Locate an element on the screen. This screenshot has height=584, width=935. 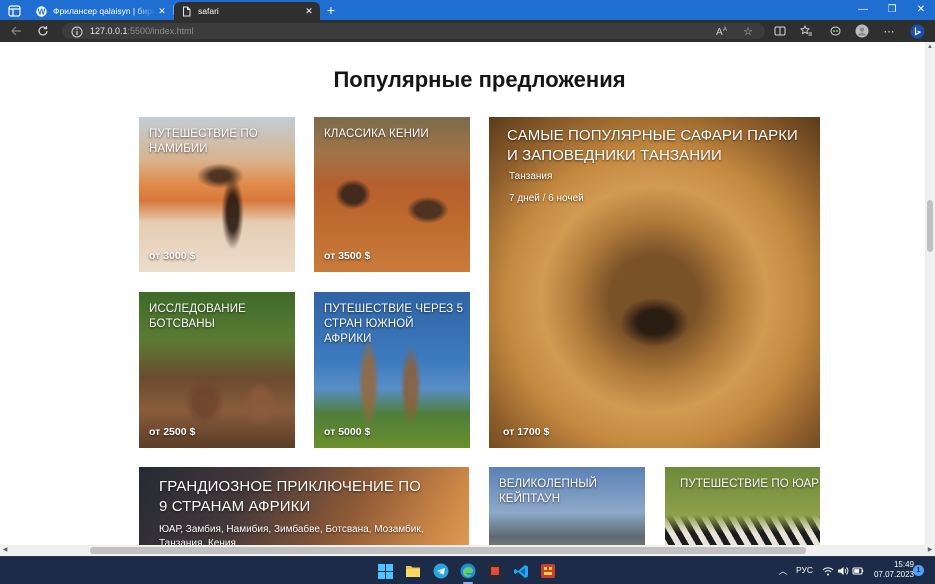
tab-title: Фрилансер qalaisyn | биржа фр is located at coordinates (104, 11).